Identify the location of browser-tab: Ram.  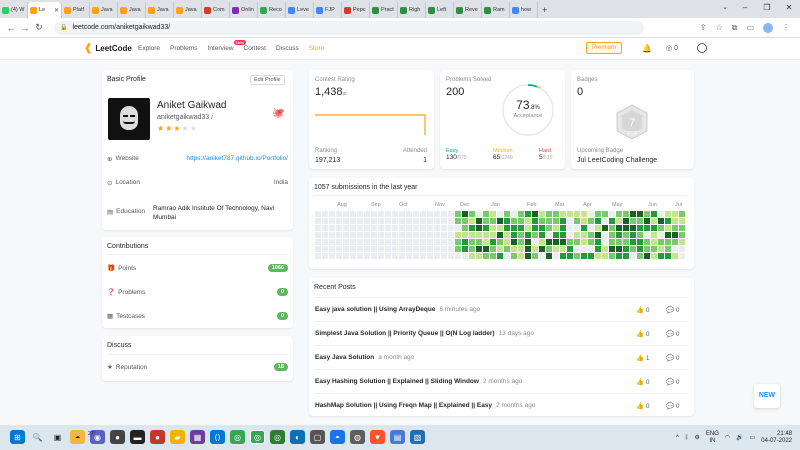
(496, 10).